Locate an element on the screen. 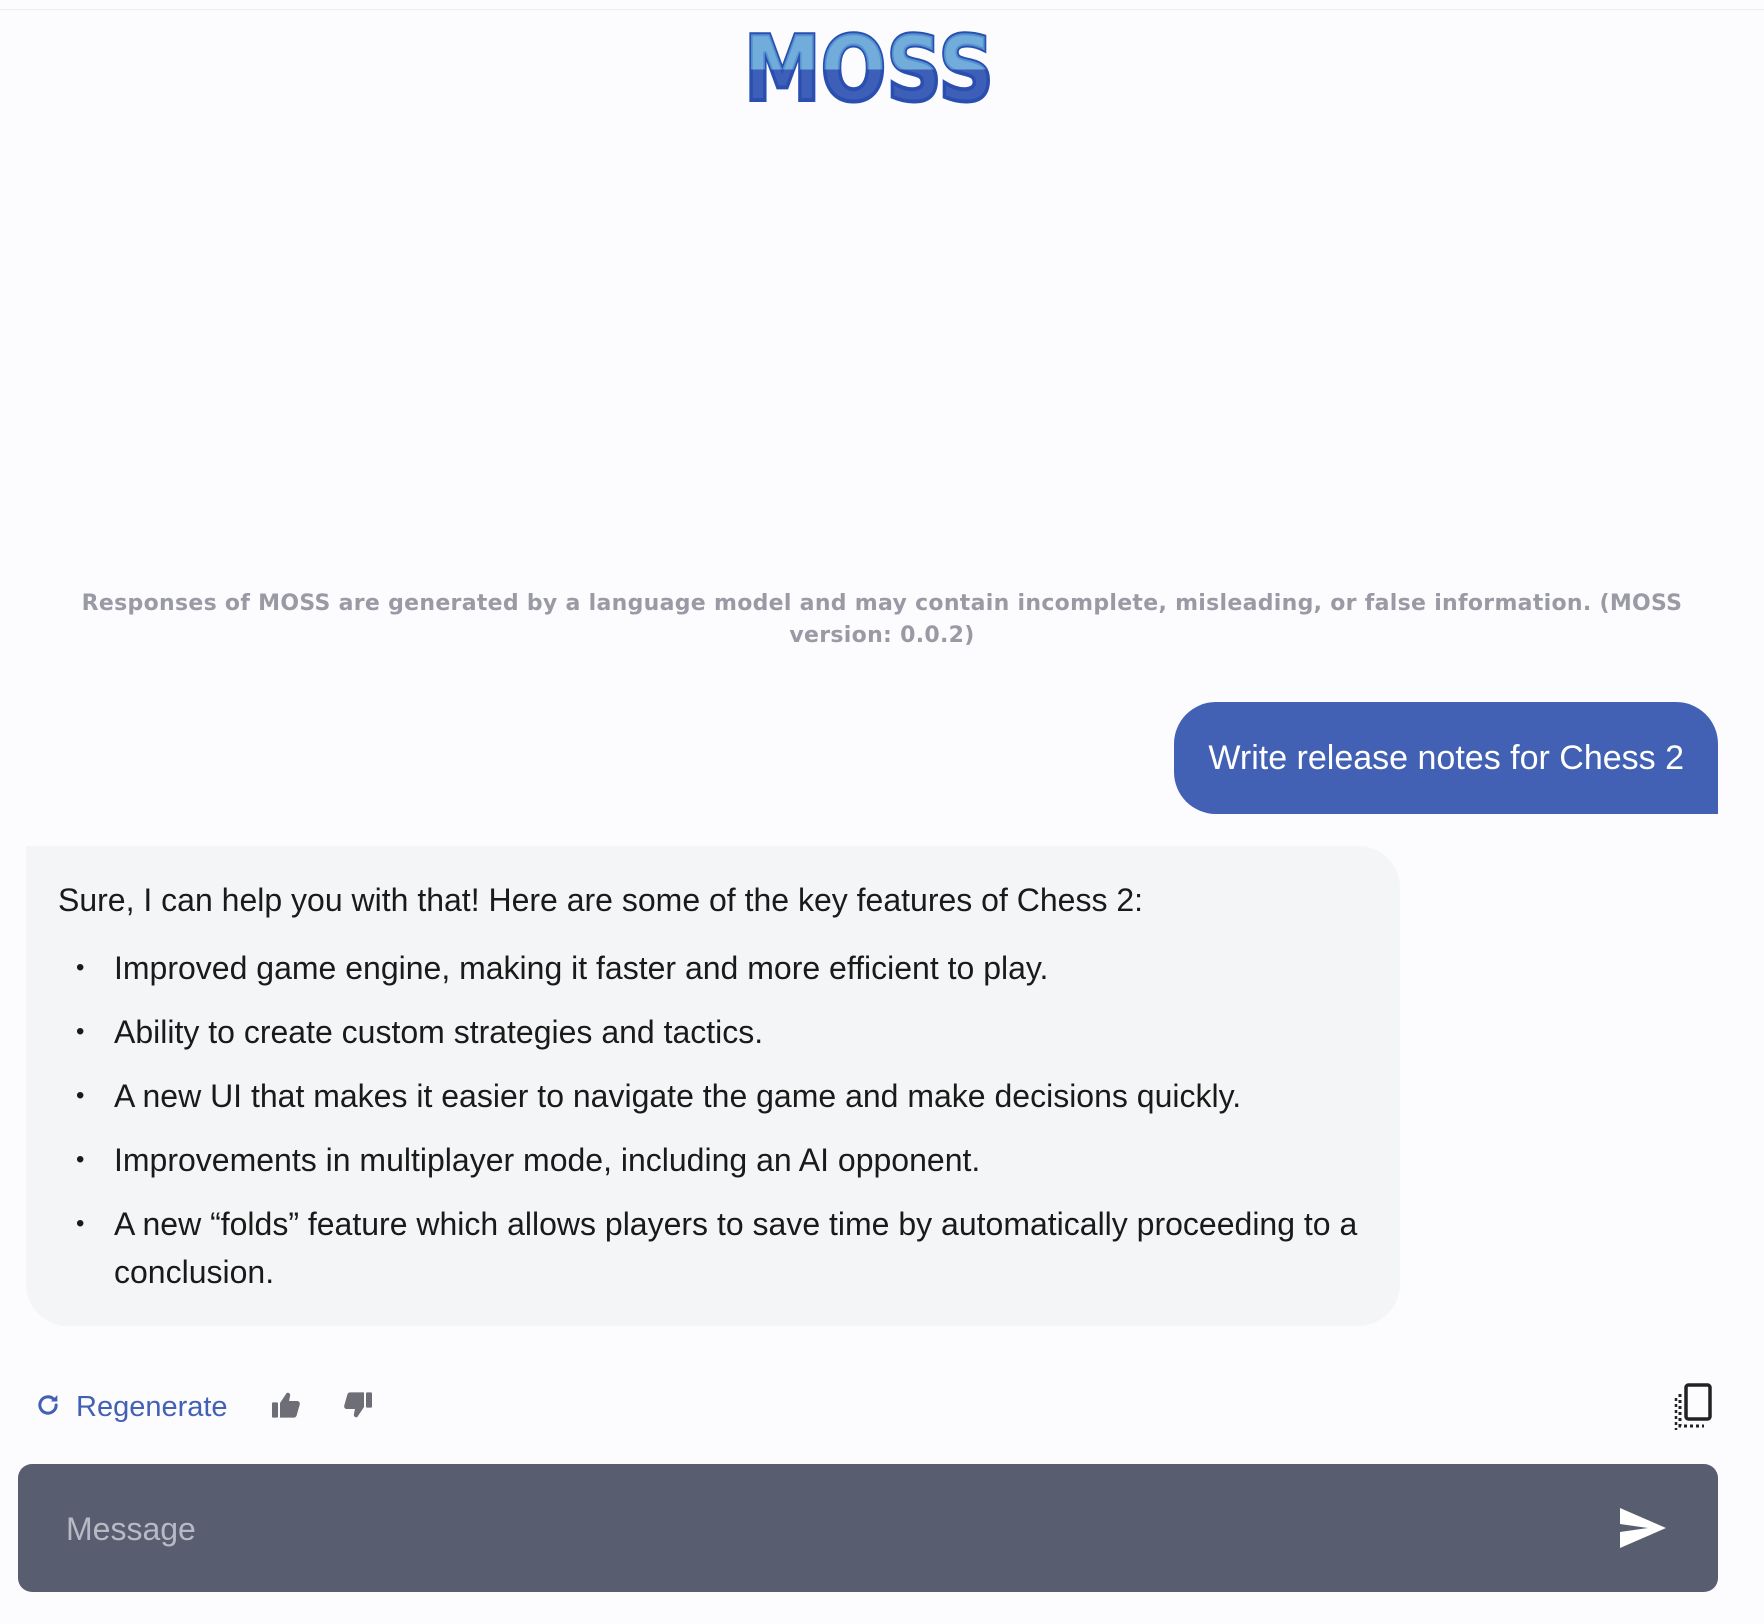 The width and height of the screenshot is (1764, 1624). thumbs-up-button is located at coordinates (286, 1407).